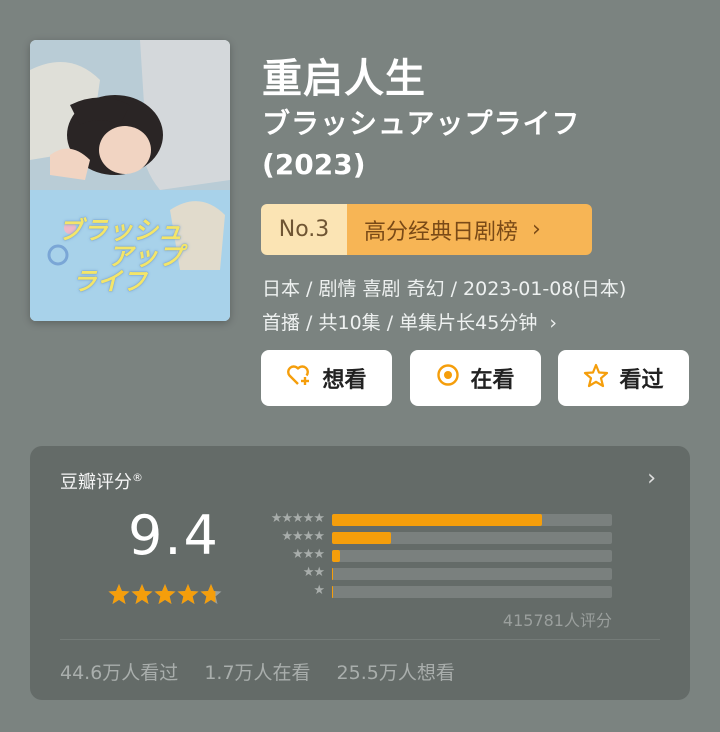 This screenshot has width=720, height=732. Describe the element at coordinates (448, 378) in the screenshot. I see `target-icon` at that location.